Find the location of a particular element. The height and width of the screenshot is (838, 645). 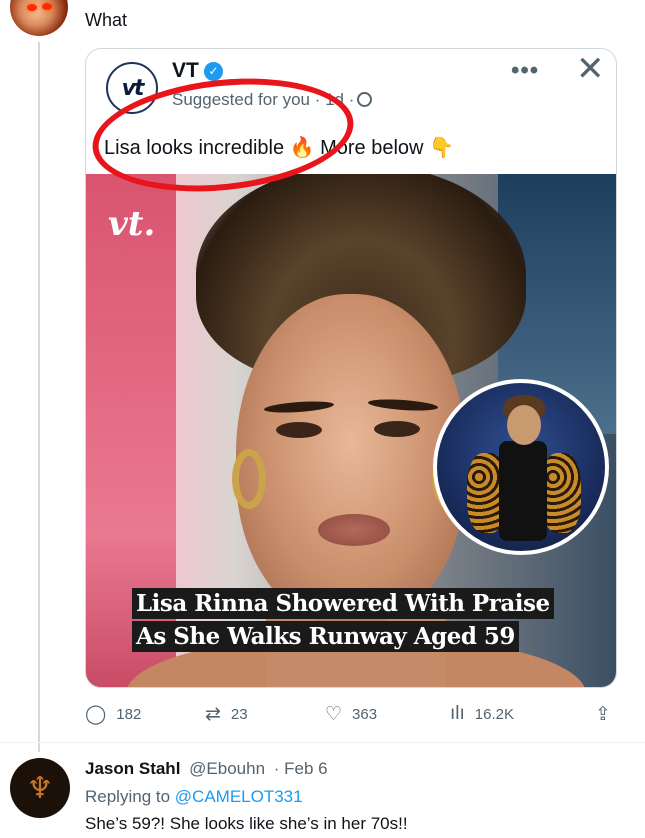

image-earring is located at coordinates (249, 479).